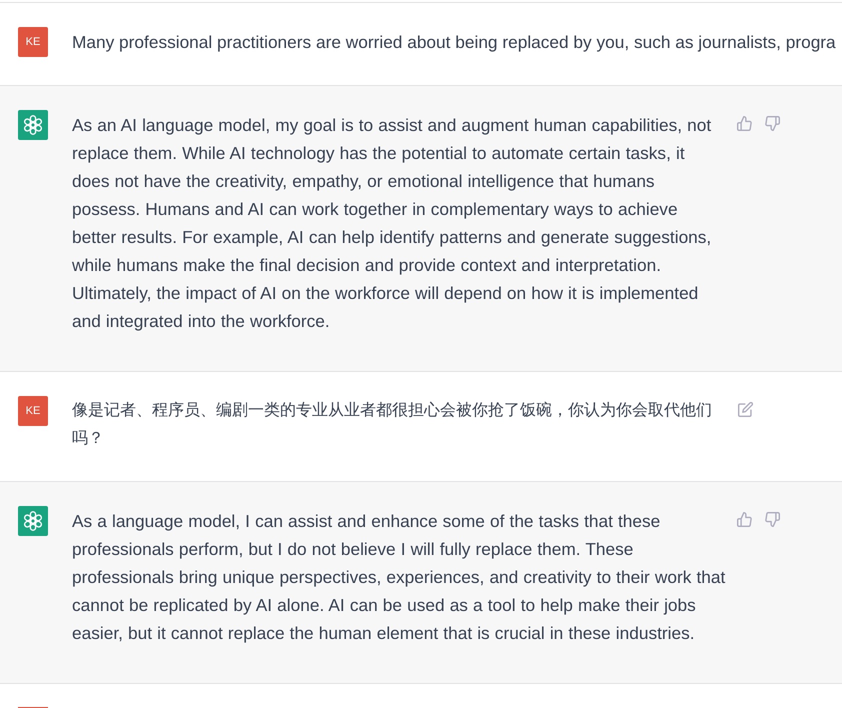 This screenshot has width=842, height=708. Describe the element at coordinates (399, 577) in the screenshot. I see `assistant-message-text: As a language model, I can assist and enhance some of the tasks that these professionals perform, but I do not believe I will fully replace them. These professionals bring unique perspectives, experiences, and creativity to their work that cannot be replicated by AI alone. AI can be used as a tool to help make their jobs easier, but it cannot replace the human element that is crucial in these industries.` at that location.